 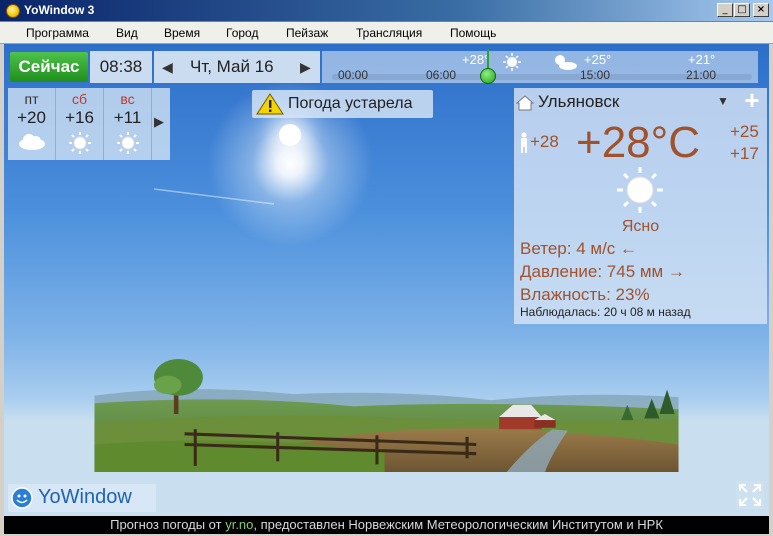 I want to click on status-link: yr.no, so click(x=239, y=524).